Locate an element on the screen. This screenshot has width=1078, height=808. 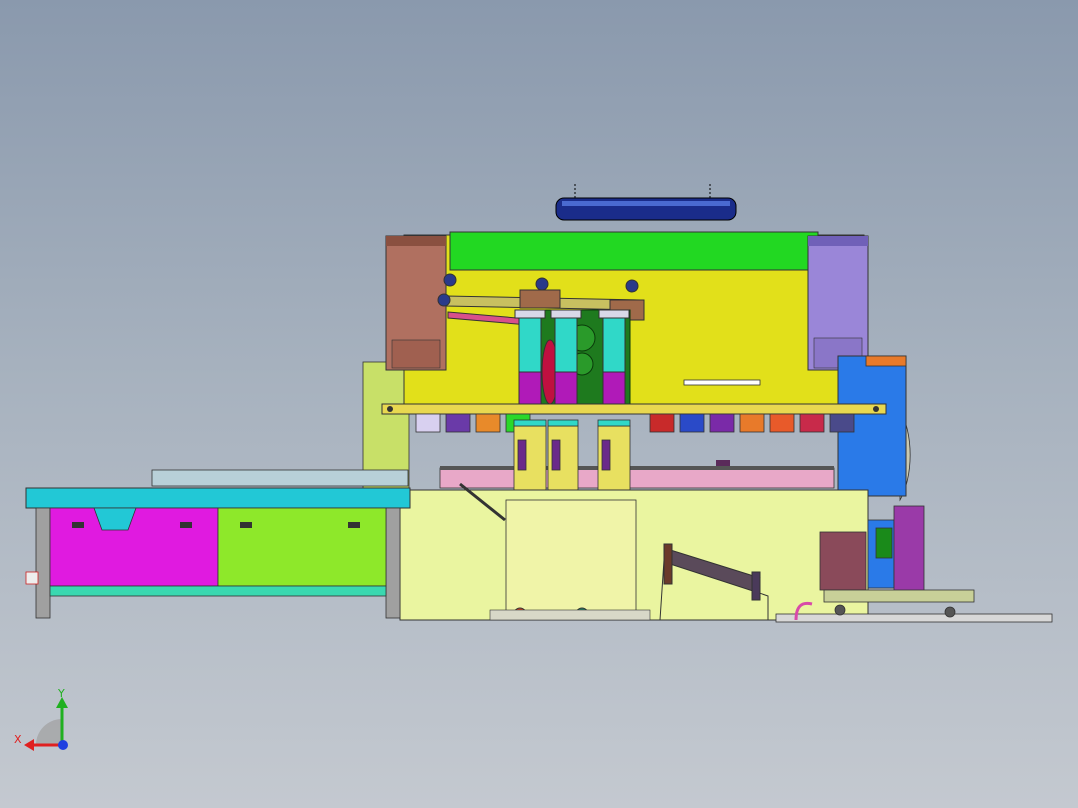
overhead-guard is located at coordinates (646, 202).